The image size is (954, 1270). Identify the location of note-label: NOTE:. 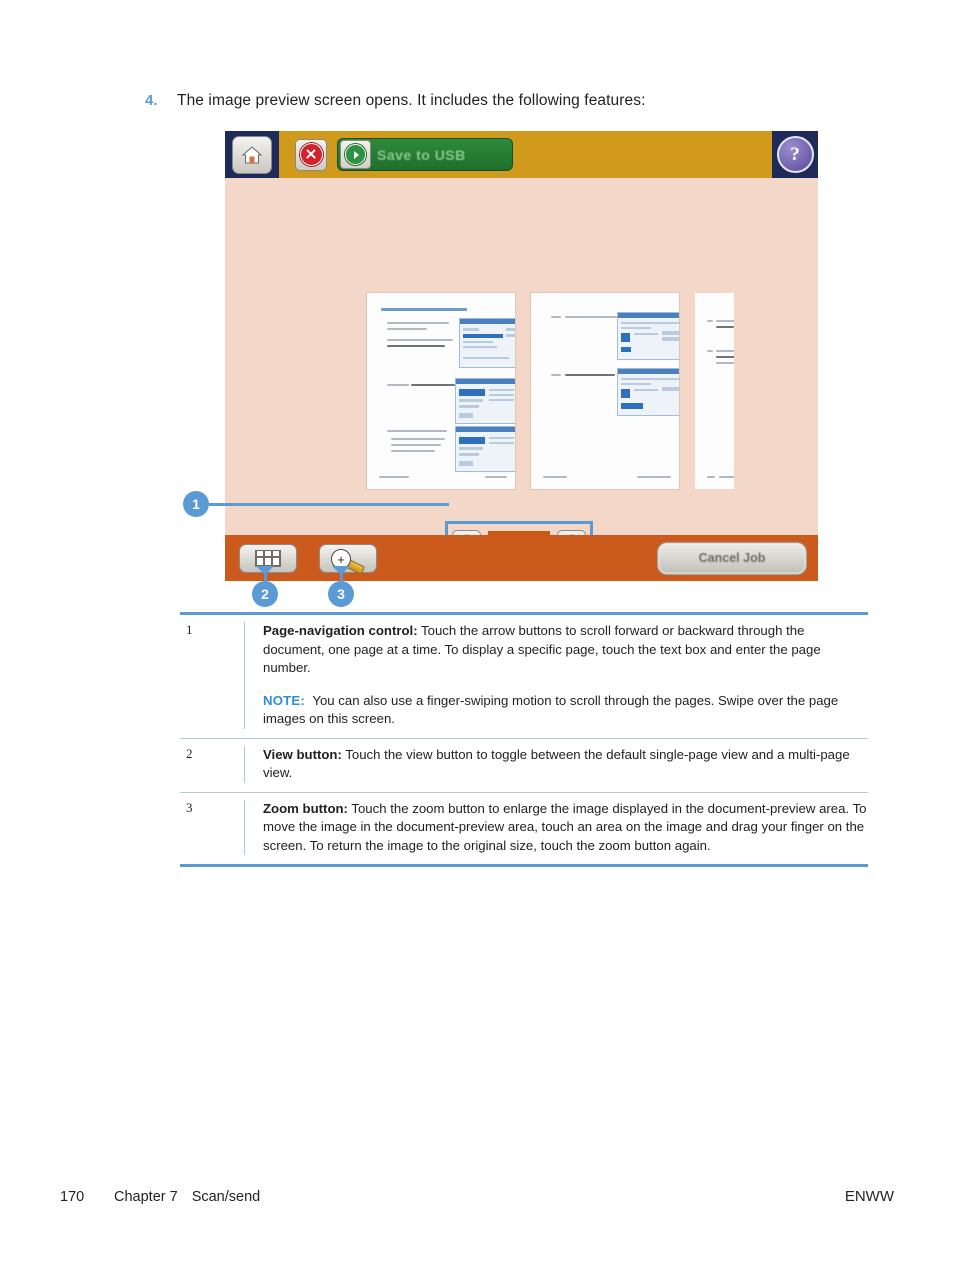
(284, 700).